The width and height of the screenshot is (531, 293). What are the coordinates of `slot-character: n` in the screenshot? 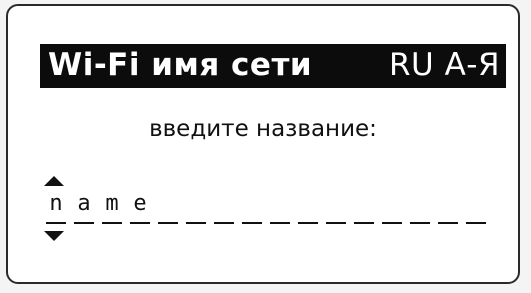 It's located at (56, 203).